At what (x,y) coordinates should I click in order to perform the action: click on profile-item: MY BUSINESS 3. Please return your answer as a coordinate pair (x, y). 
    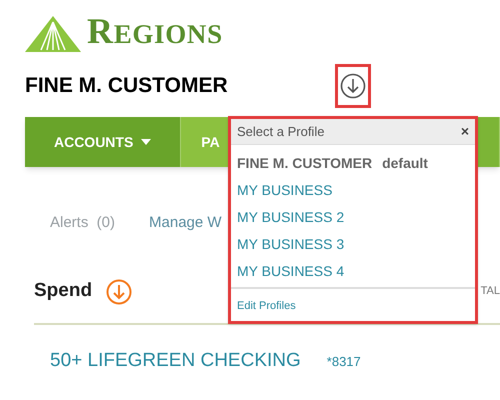
    Looking at the image, I should click on (353, 244).